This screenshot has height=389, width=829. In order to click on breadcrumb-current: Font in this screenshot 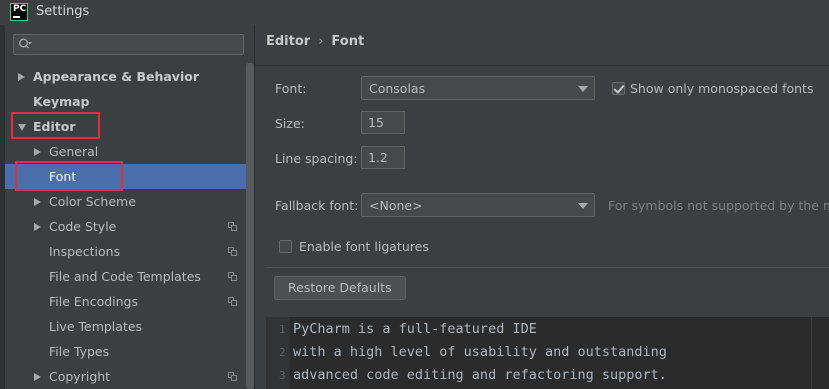, I will do `click(348, 41)`.